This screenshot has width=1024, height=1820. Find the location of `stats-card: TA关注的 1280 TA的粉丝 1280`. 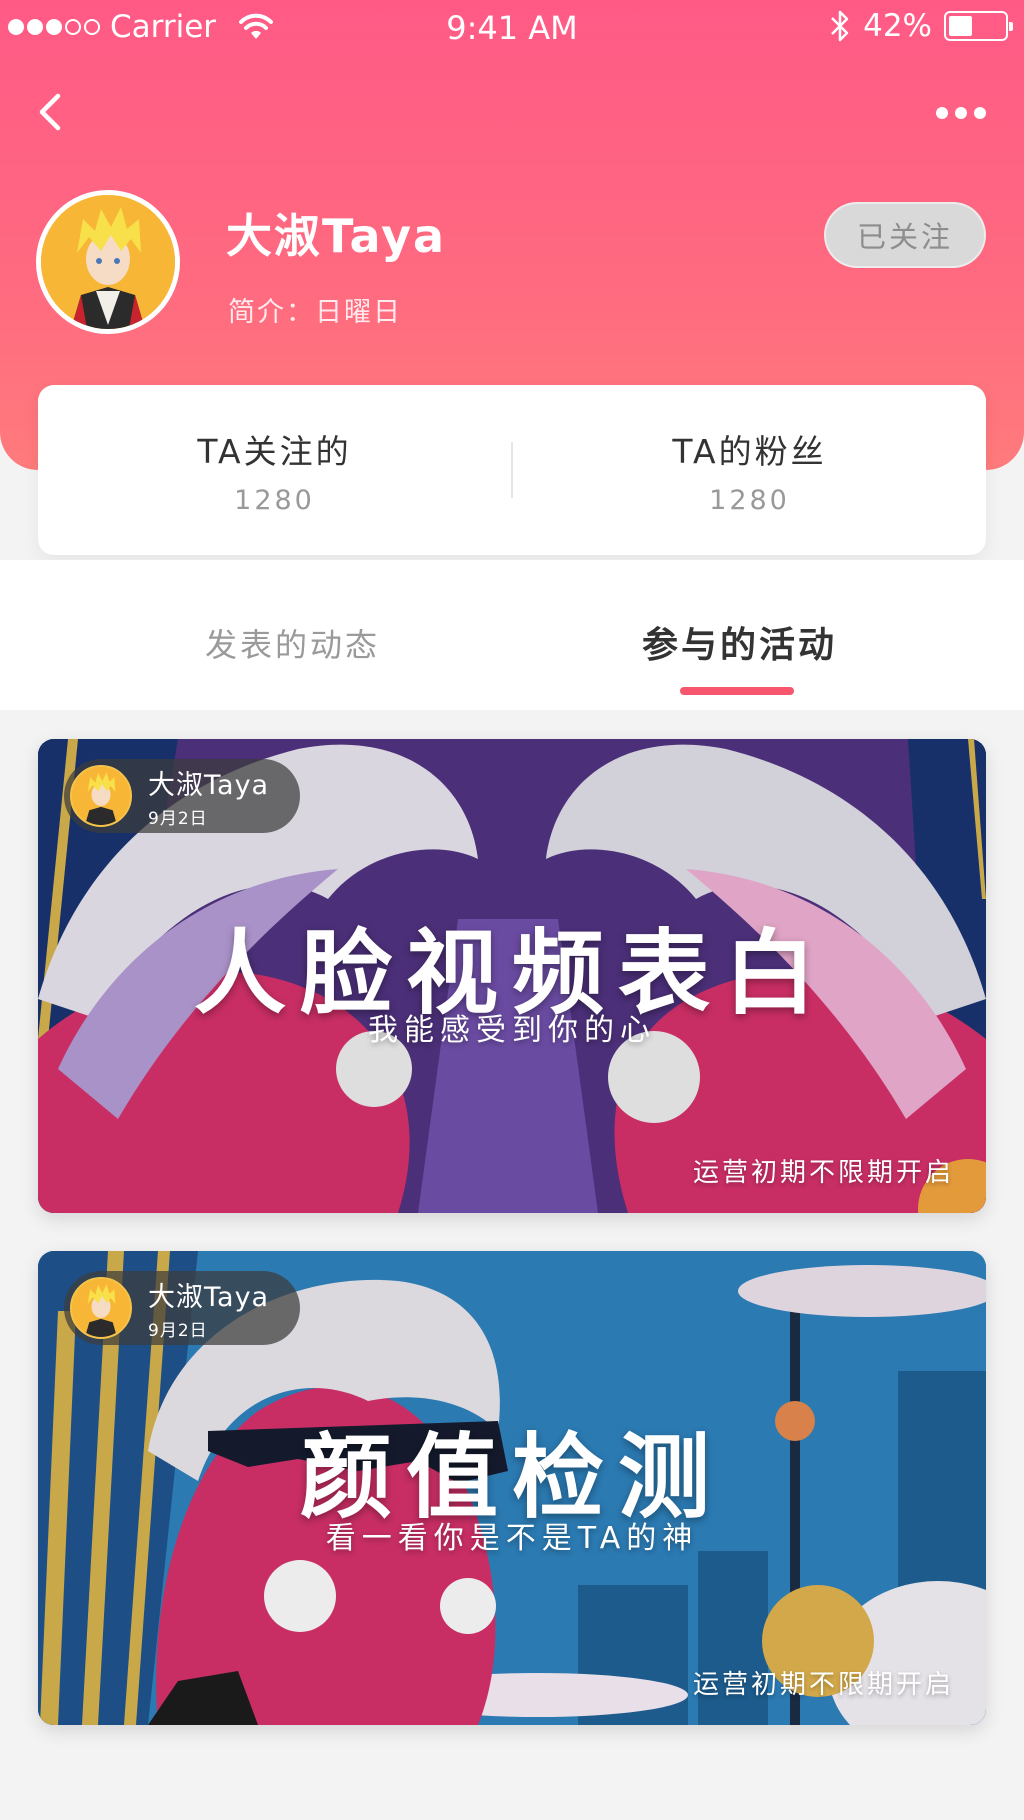

stats-card: TA关注的 1280 TA的粉丝 1280 is located at coordinates (512, 470).